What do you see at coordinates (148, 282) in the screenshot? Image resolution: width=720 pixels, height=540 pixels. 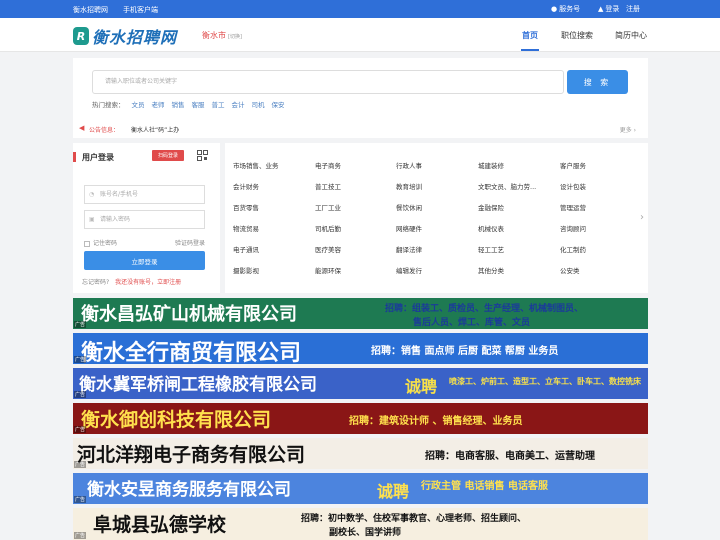 I see `register-now-link: 我还没有账号，立即注册` at bounding box center [148, 282].